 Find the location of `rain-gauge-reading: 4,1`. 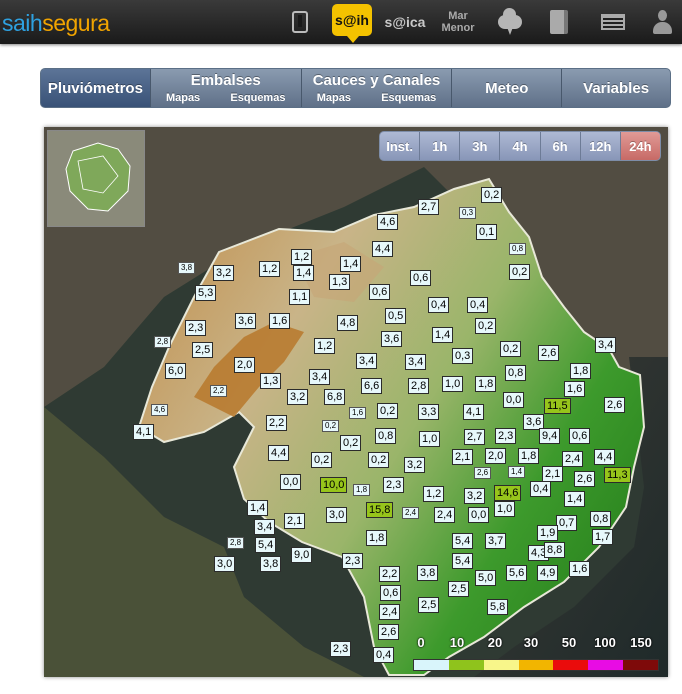

rain-gauge-reading: 4,1 is located at coordinates (474, 412).